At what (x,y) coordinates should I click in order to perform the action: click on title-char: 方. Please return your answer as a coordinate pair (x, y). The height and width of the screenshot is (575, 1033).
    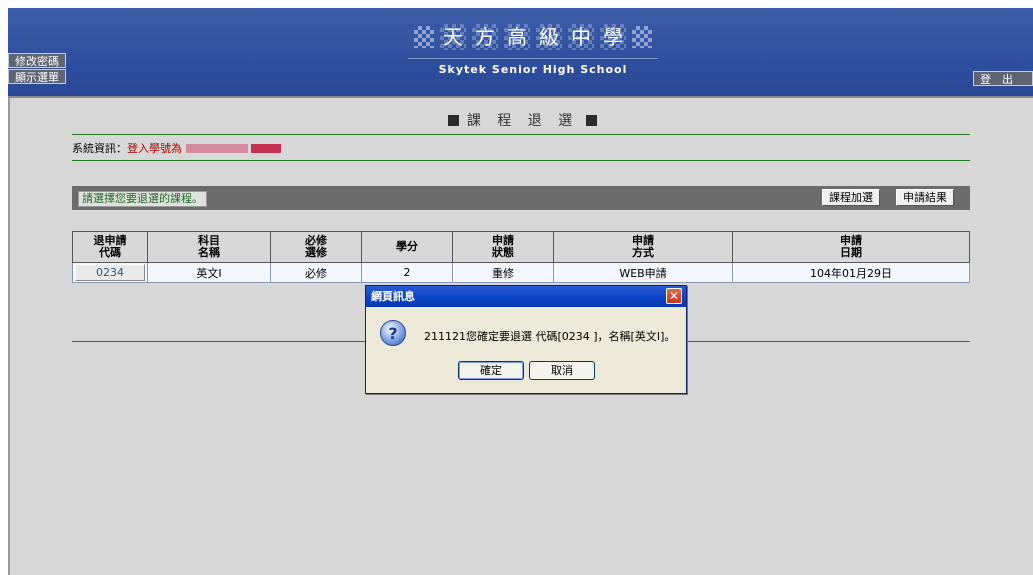
    Looking at the image, I should click on (485, 37).